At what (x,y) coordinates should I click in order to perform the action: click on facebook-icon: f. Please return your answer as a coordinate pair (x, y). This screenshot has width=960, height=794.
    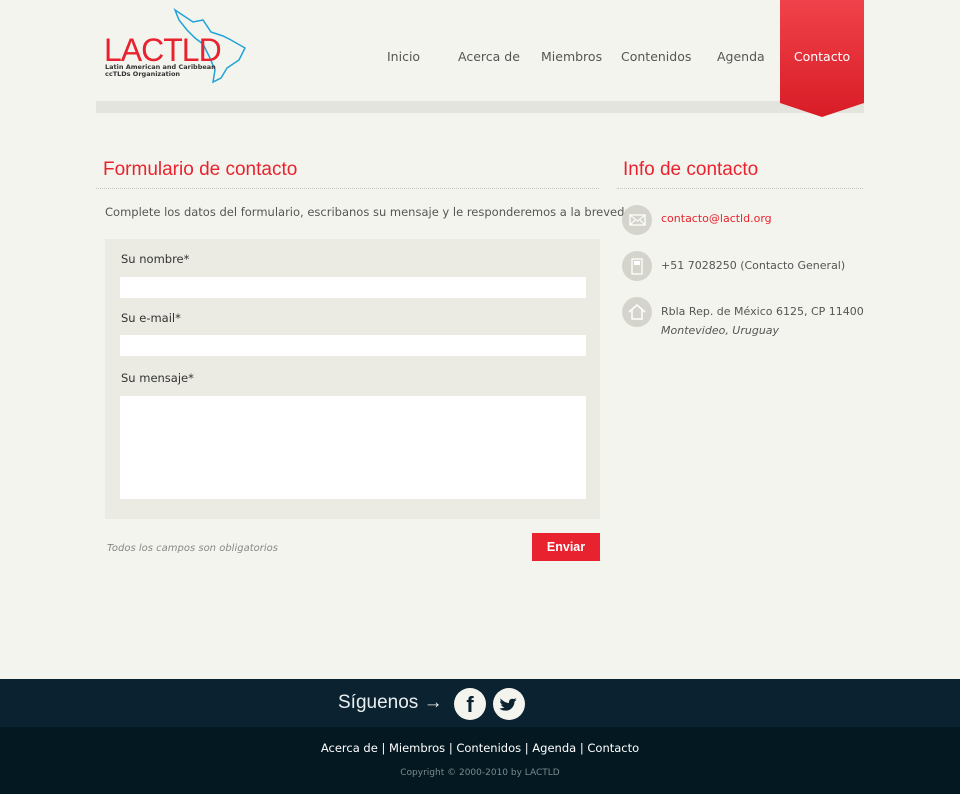
    Looking at the image, I should click on (470, 704).